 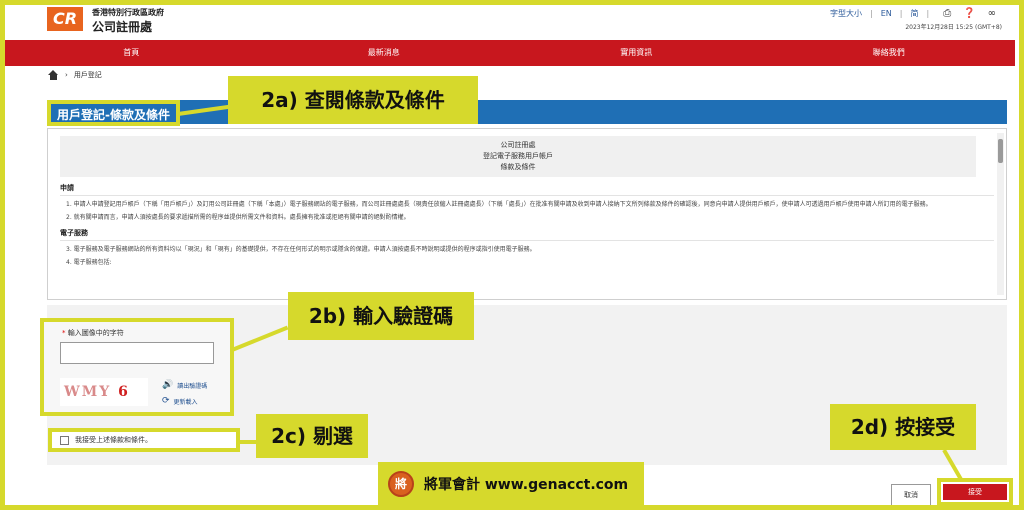 I want to click on breadcrumb-current: 用戶登記, so click(x=87, y=75).